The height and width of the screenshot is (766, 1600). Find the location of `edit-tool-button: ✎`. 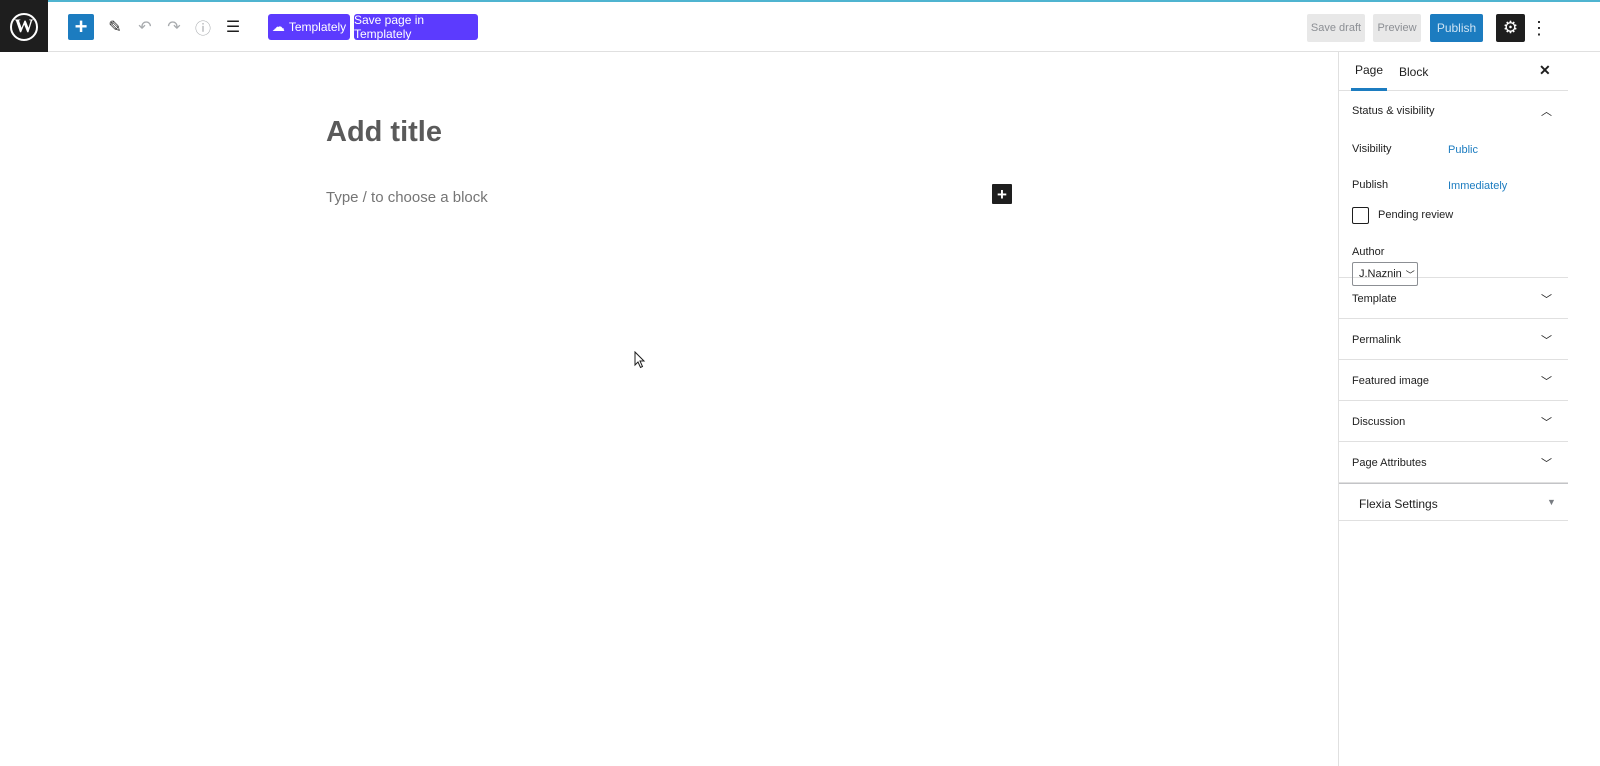

edit-tool-button: ✎ is located at coordinates (115, 27).